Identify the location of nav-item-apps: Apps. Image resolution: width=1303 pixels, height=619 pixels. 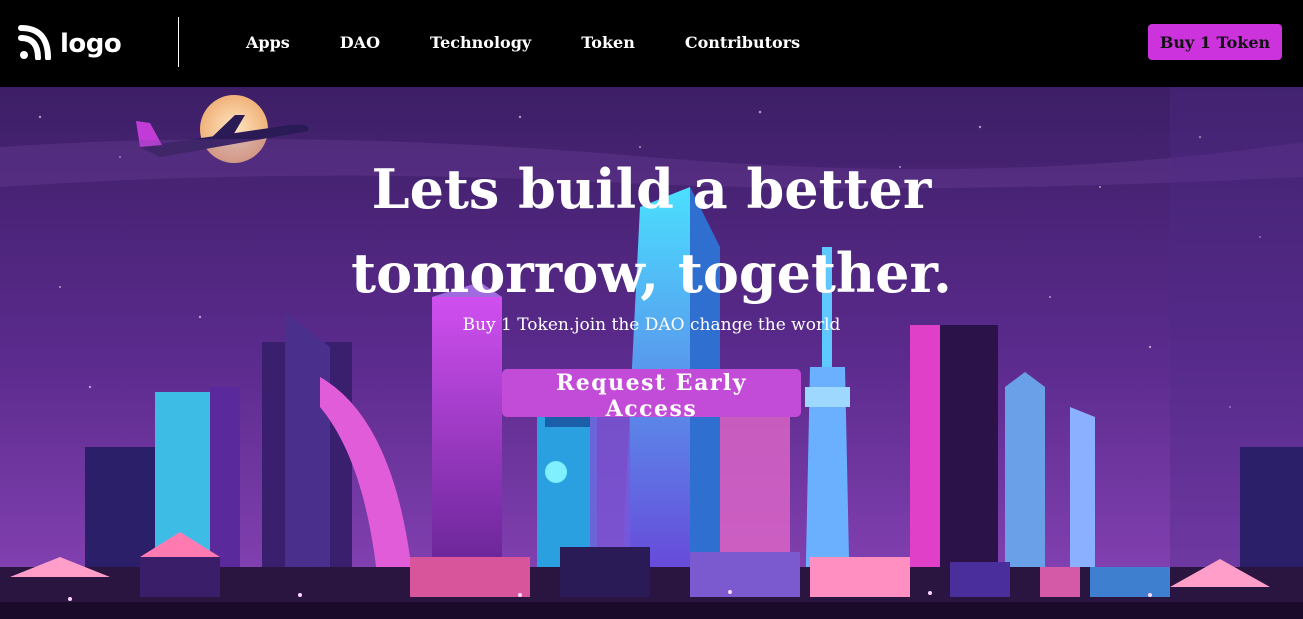
(268, 42).